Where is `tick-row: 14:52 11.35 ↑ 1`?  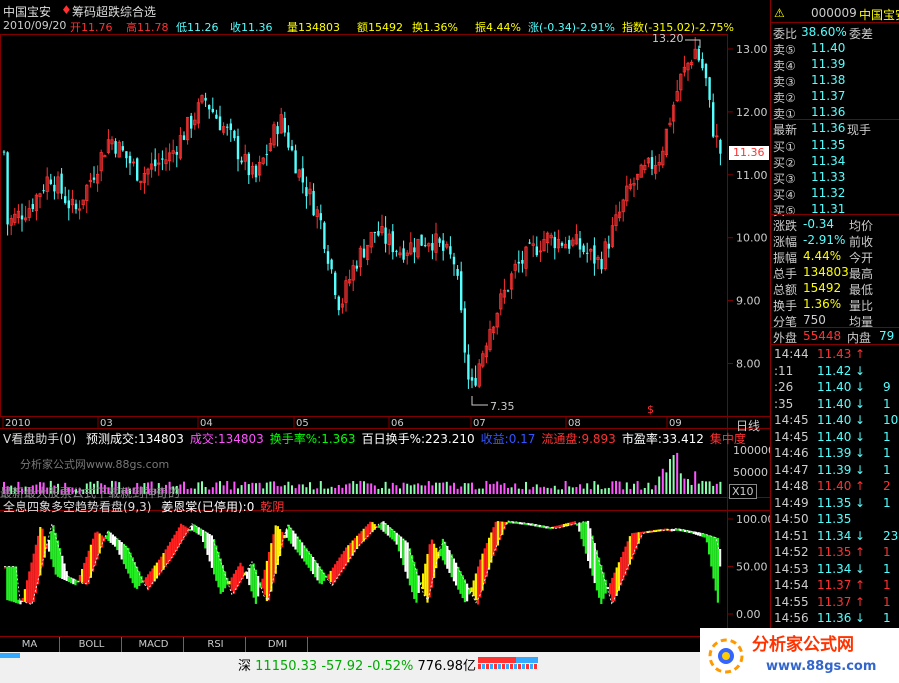 tick-row: 14:52 11.35 ↑ 1 is located at coordinates (835, 552).